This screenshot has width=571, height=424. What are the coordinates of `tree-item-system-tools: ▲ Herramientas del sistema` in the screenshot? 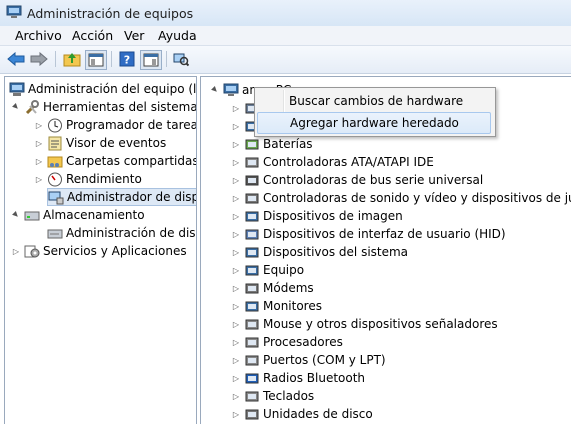 It's located at (103, 107).